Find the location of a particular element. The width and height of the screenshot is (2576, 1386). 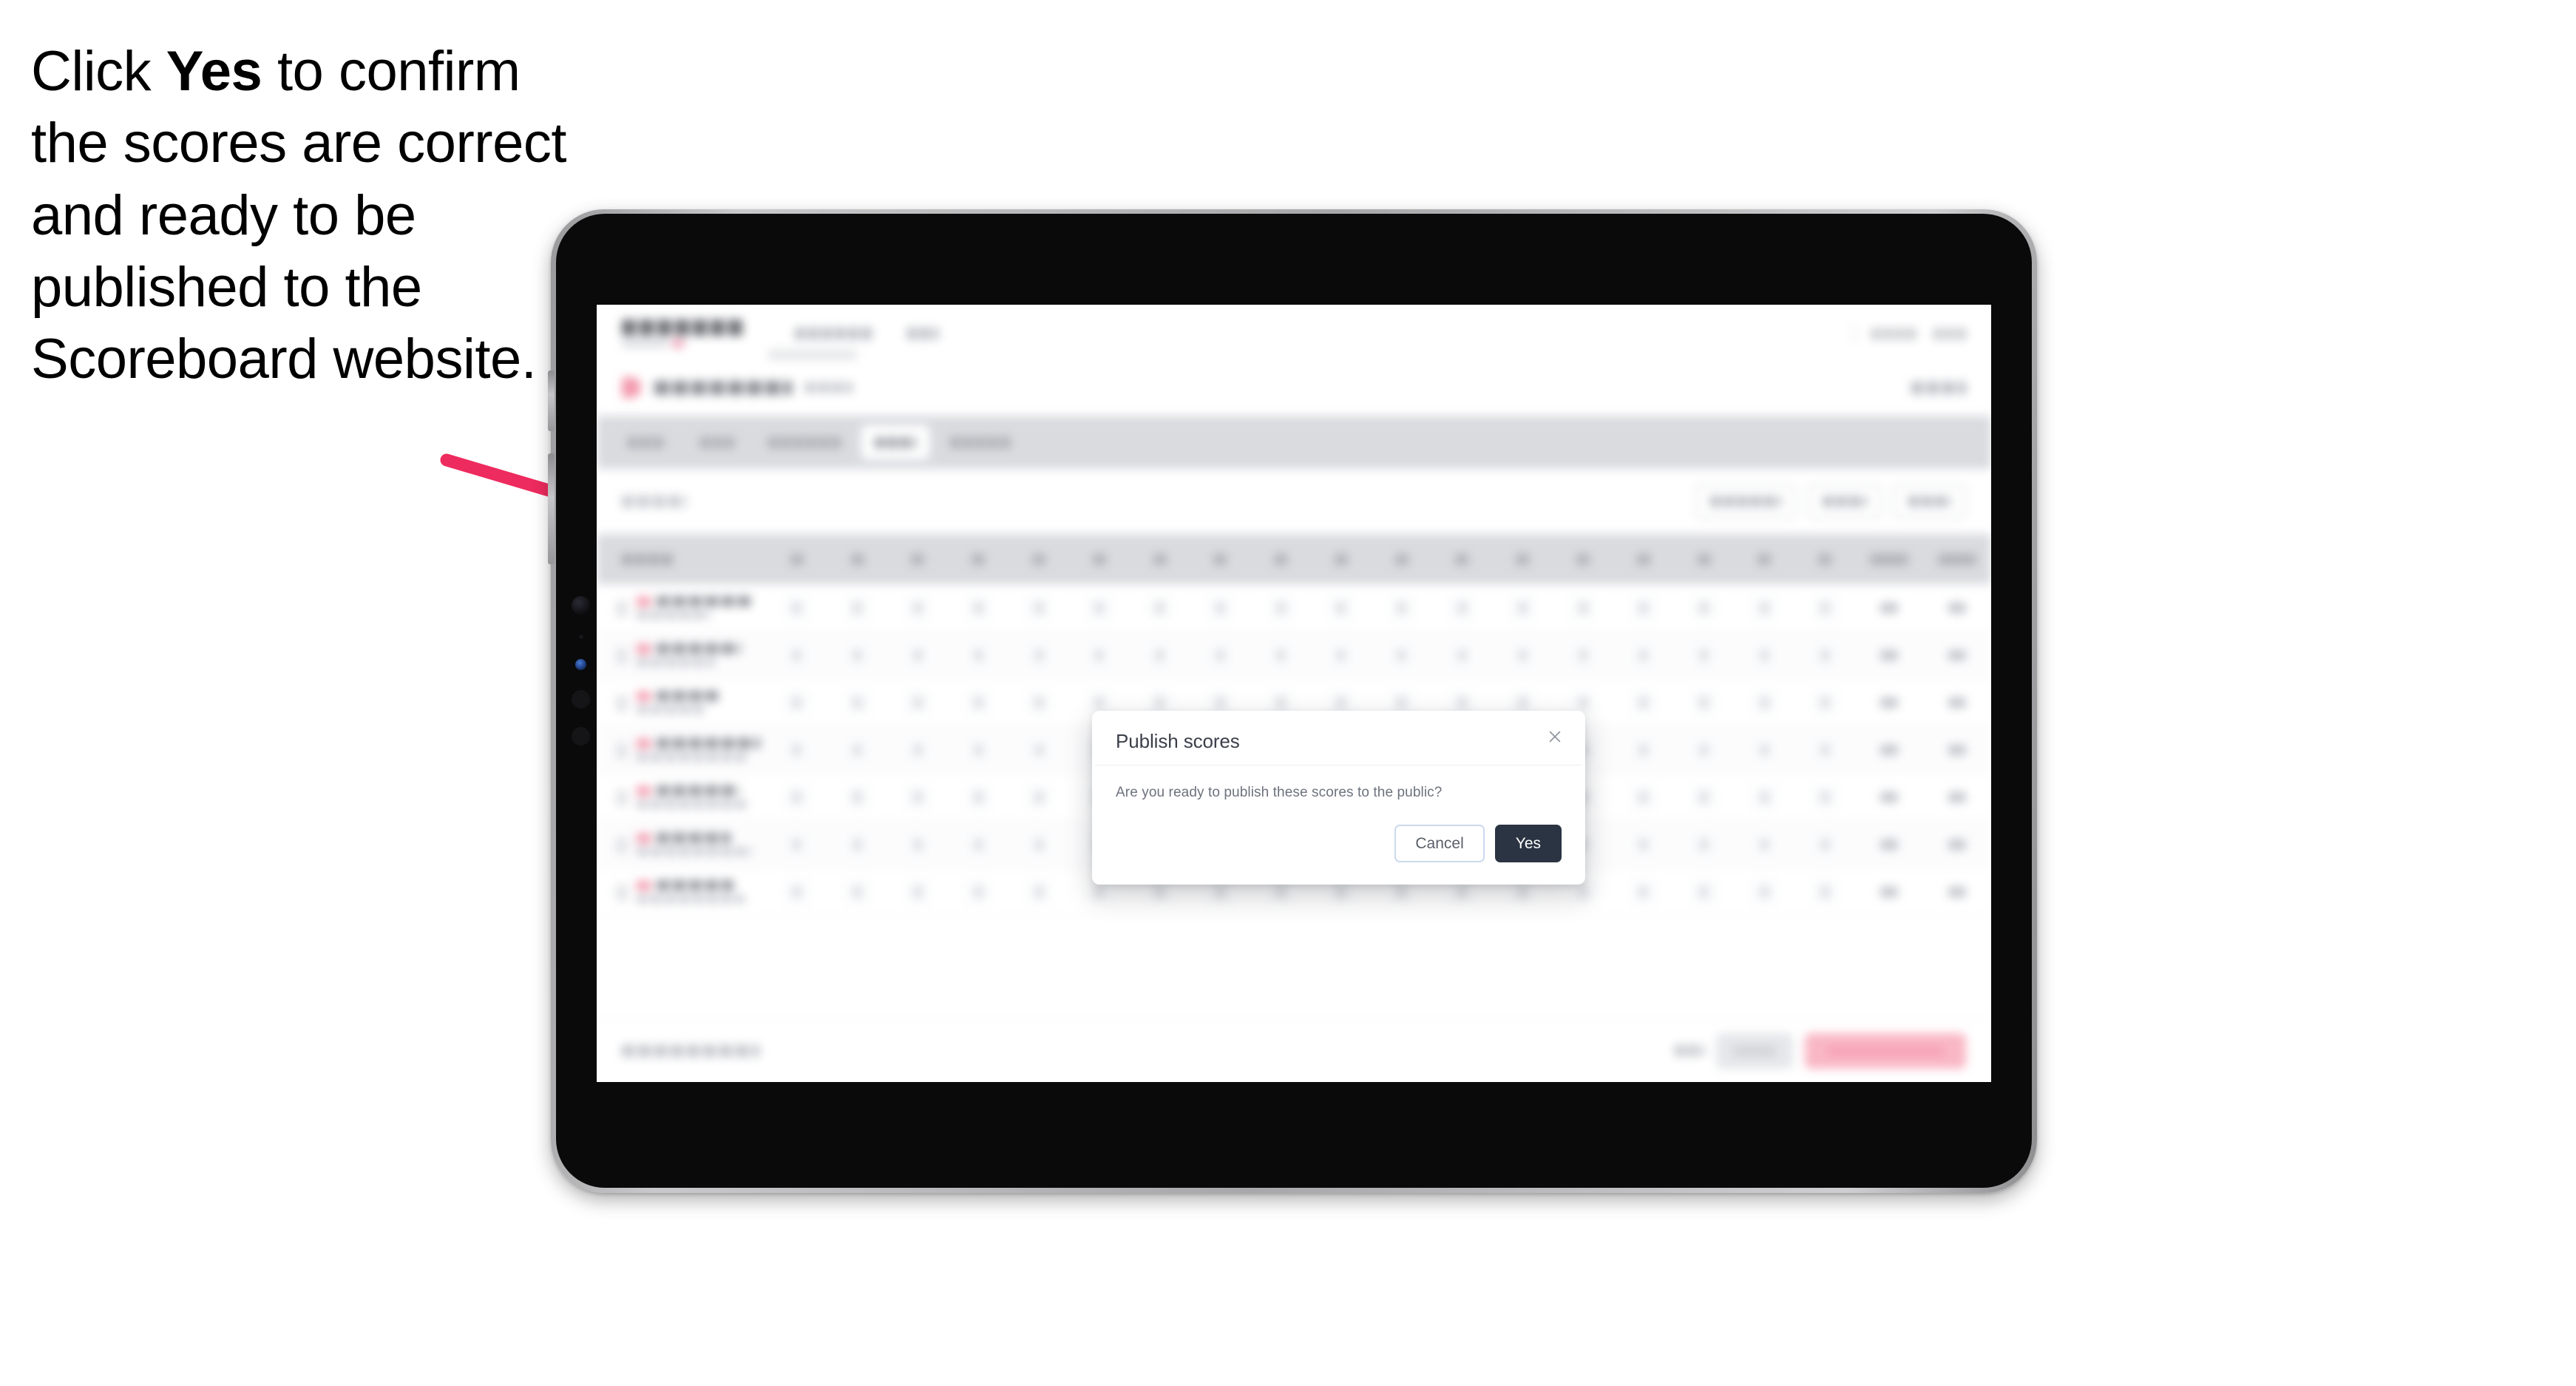

publish-scores-button is located at coordinates (1885, 1050).